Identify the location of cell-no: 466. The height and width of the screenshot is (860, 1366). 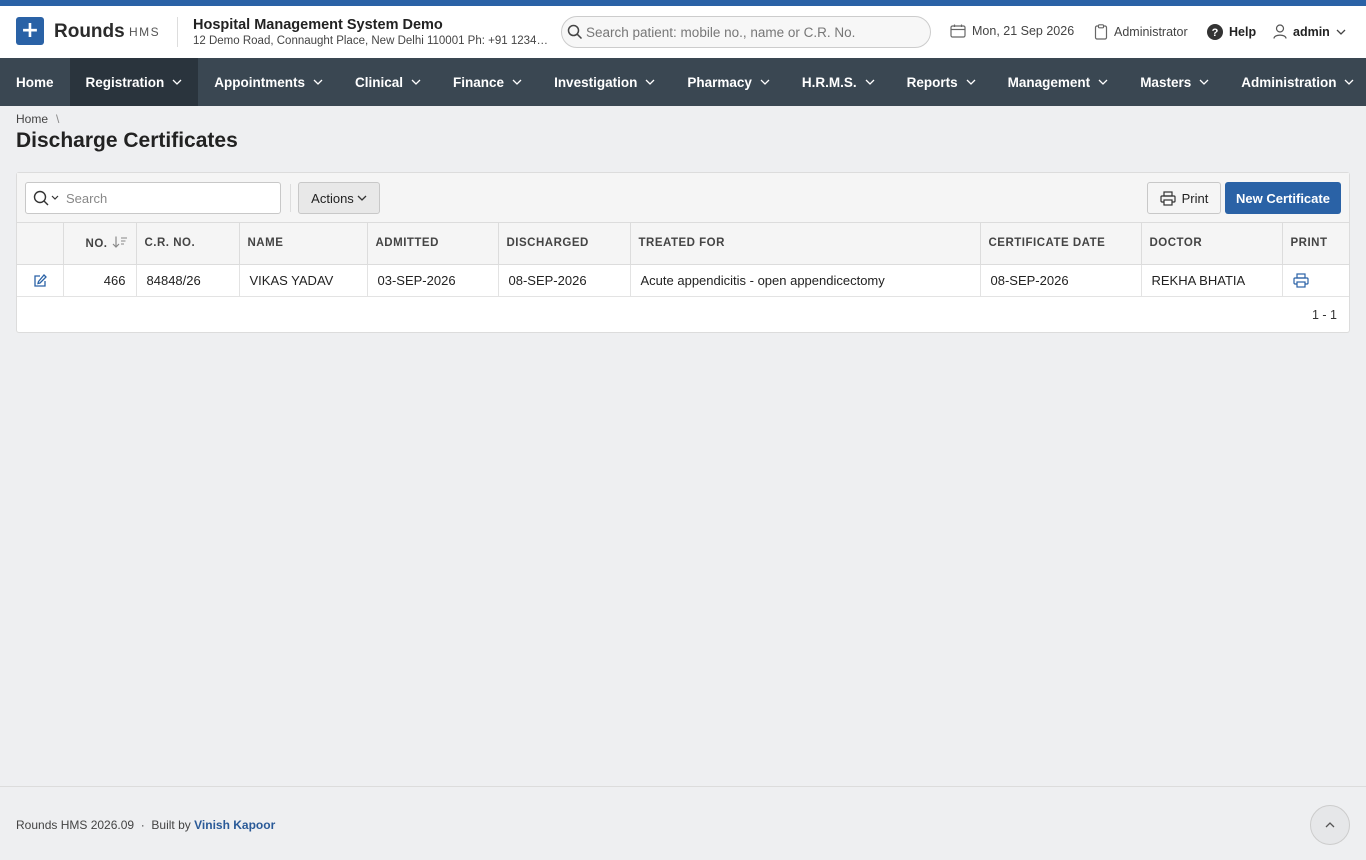
(100, 280).